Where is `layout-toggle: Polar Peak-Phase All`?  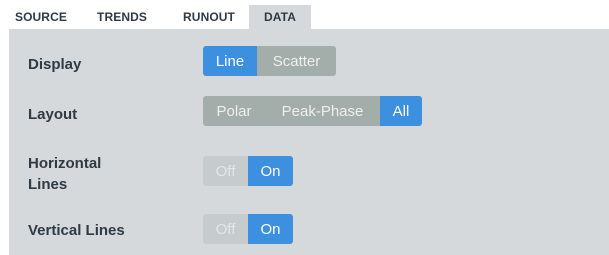 layout-toggle: Polar Peak-Phase All is located at coordinates (312, 111).